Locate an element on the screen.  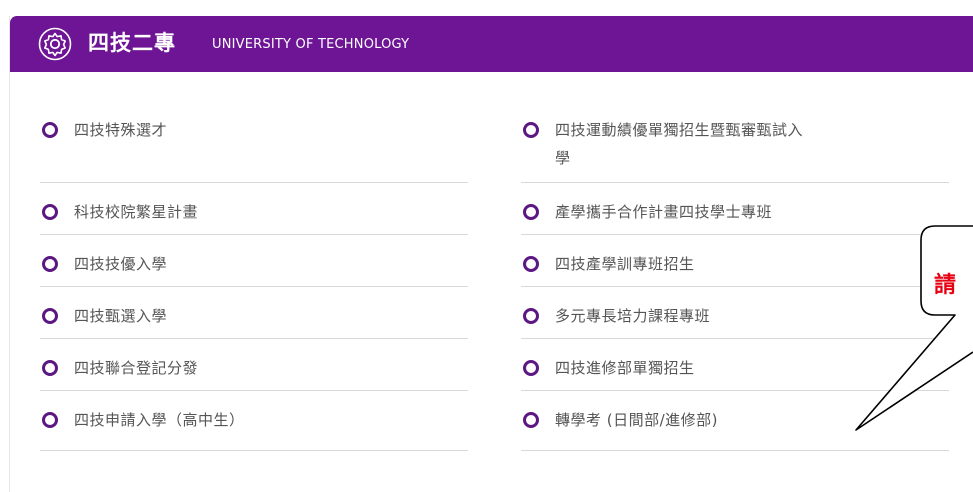
callout-text: 請 is located at coordinates (945, 285).